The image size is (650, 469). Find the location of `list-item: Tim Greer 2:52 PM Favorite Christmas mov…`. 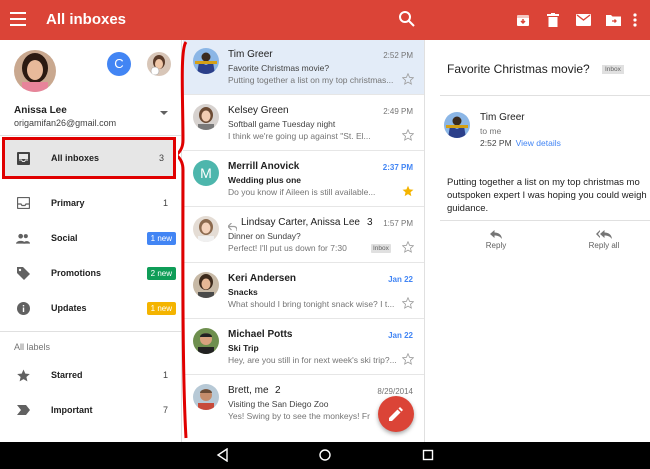

list-item: Tim Greer 2:52 PM Favorite Christmas mov… is located at coordinates (303, 67).